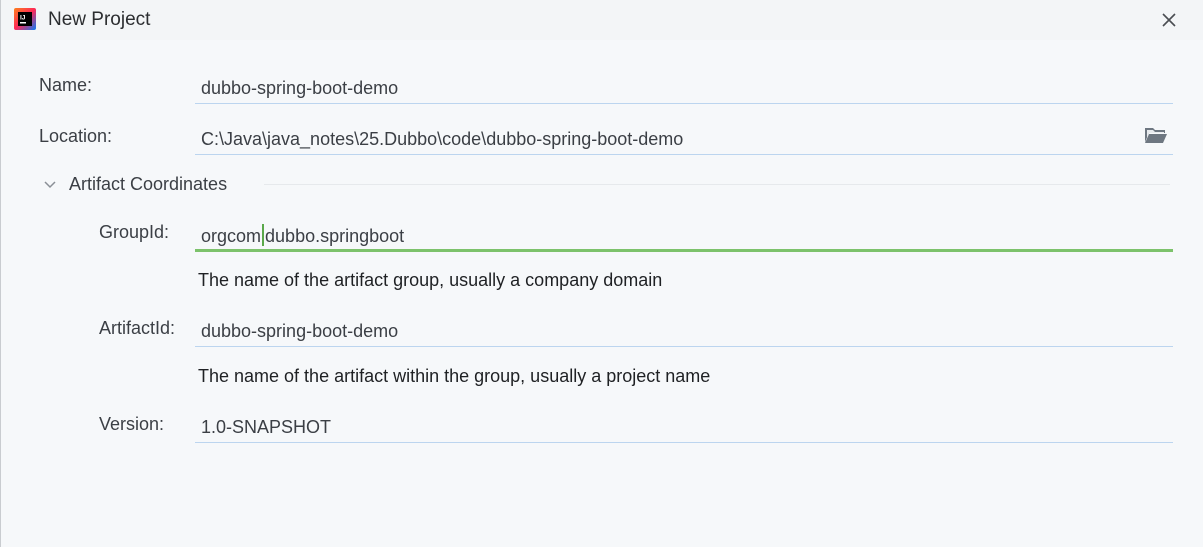  I want to click on section-divider, so click(717, 184).